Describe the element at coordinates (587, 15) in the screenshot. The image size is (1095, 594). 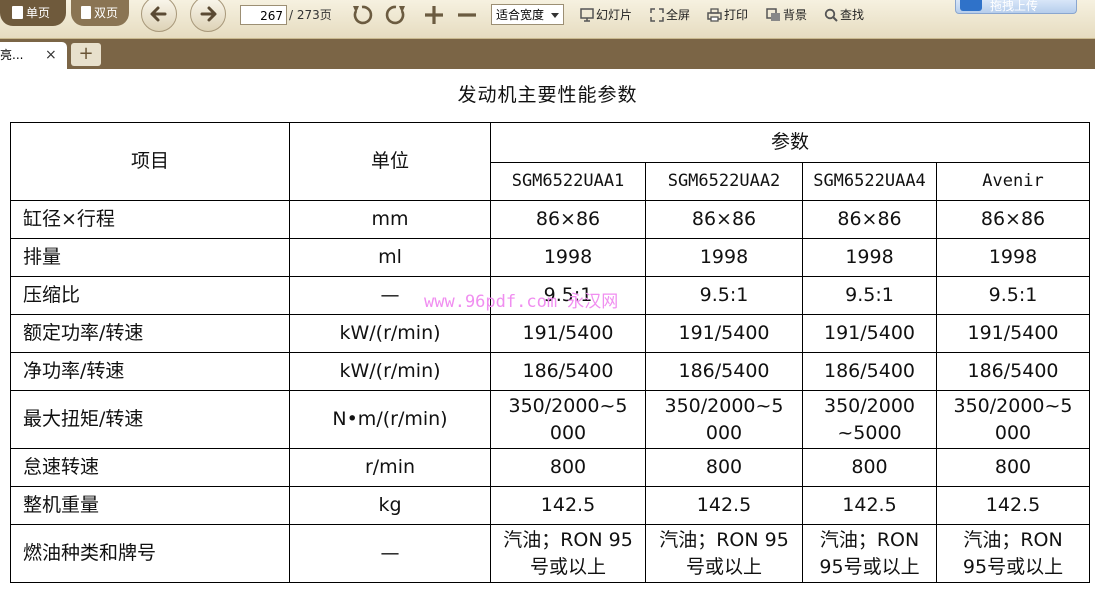
I see `slideshow-icon` at that location.